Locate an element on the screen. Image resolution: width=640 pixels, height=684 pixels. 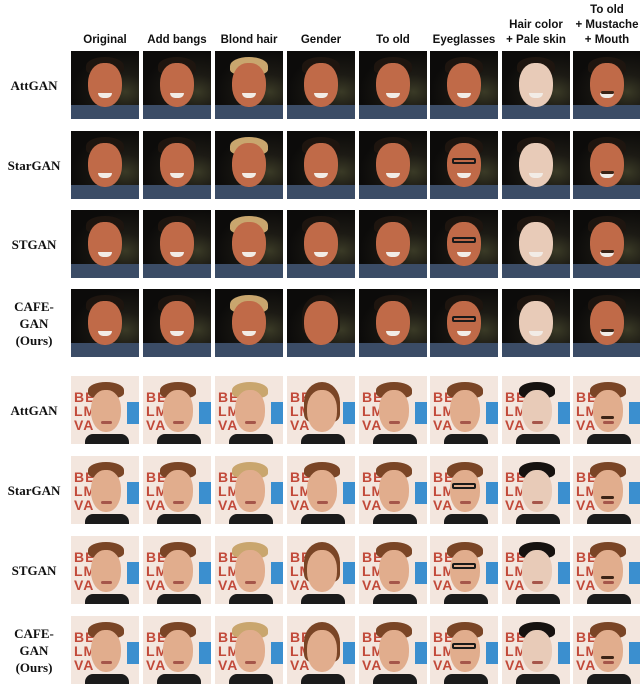
row-label-method: StarGAN is located at coordinates (34, 165).